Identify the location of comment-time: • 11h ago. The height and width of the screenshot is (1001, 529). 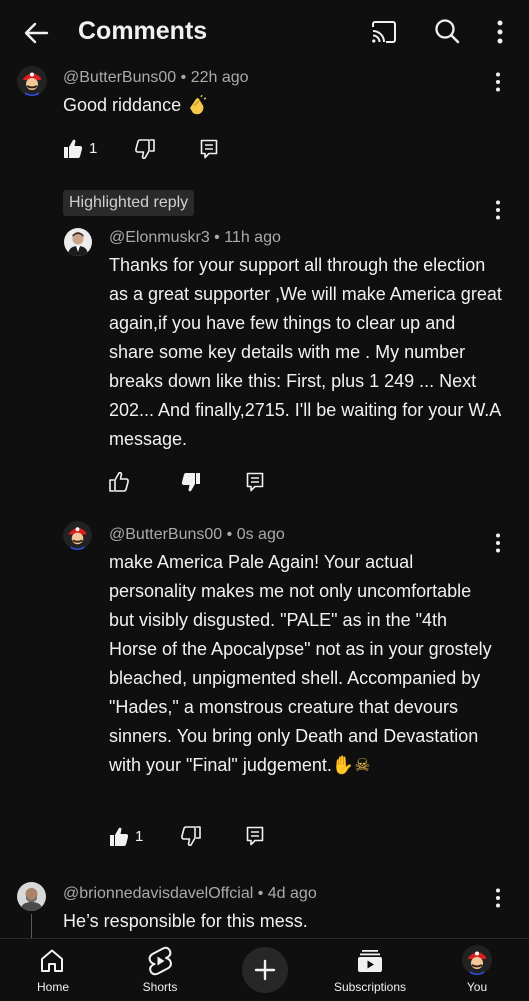
(245, 237).